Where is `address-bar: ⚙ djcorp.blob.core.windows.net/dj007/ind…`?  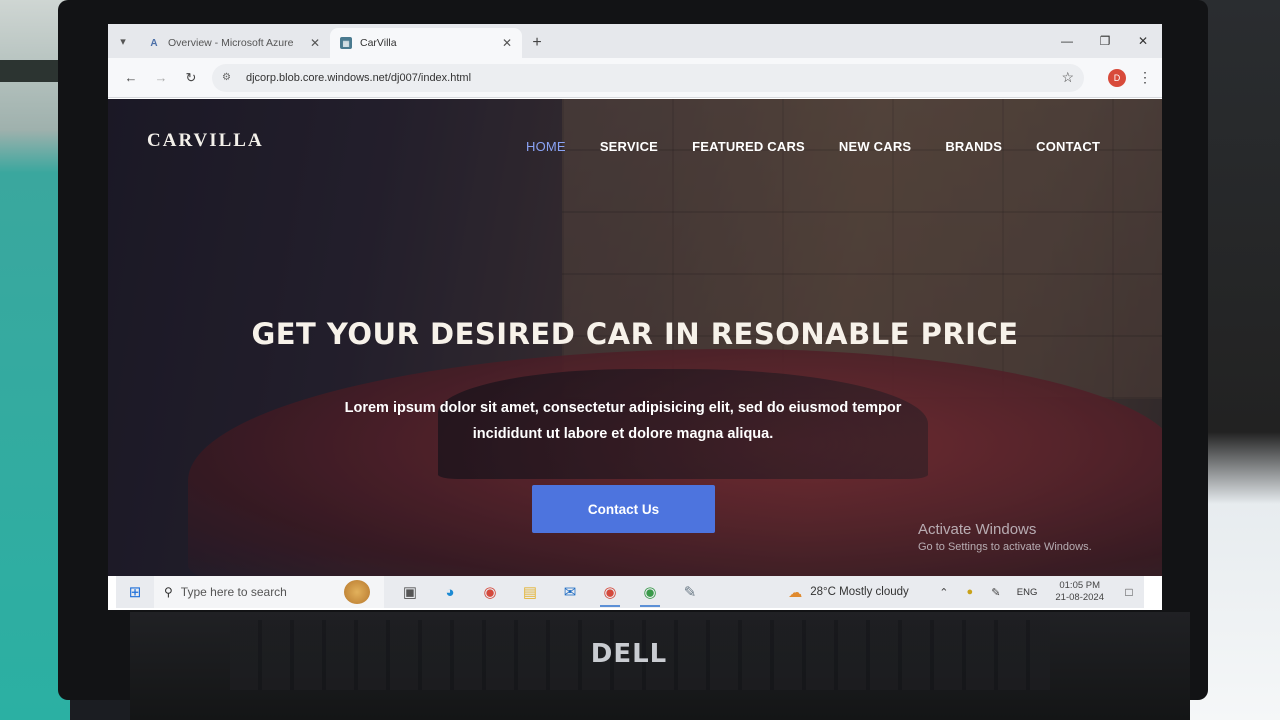
address-bar: ⚙ djcorp.blob.core.windows.net/dj007/ind… is located at coordinates (648, 77).